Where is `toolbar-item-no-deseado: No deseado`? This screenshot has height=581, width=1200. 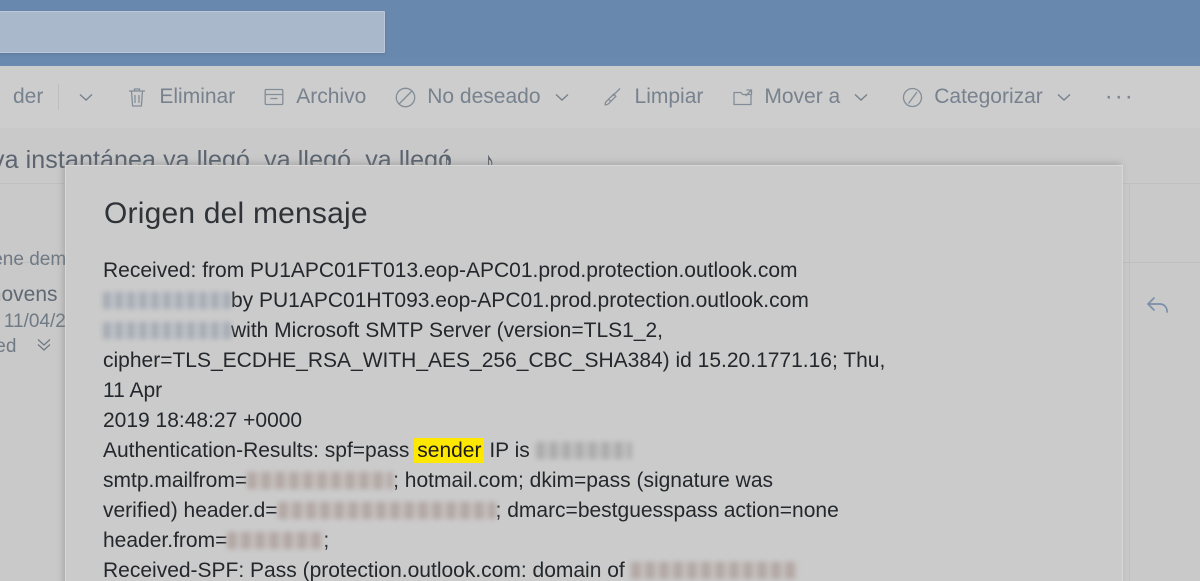
toolbar-item-no-deseado: No deseado is located at coordinates (482, 97).